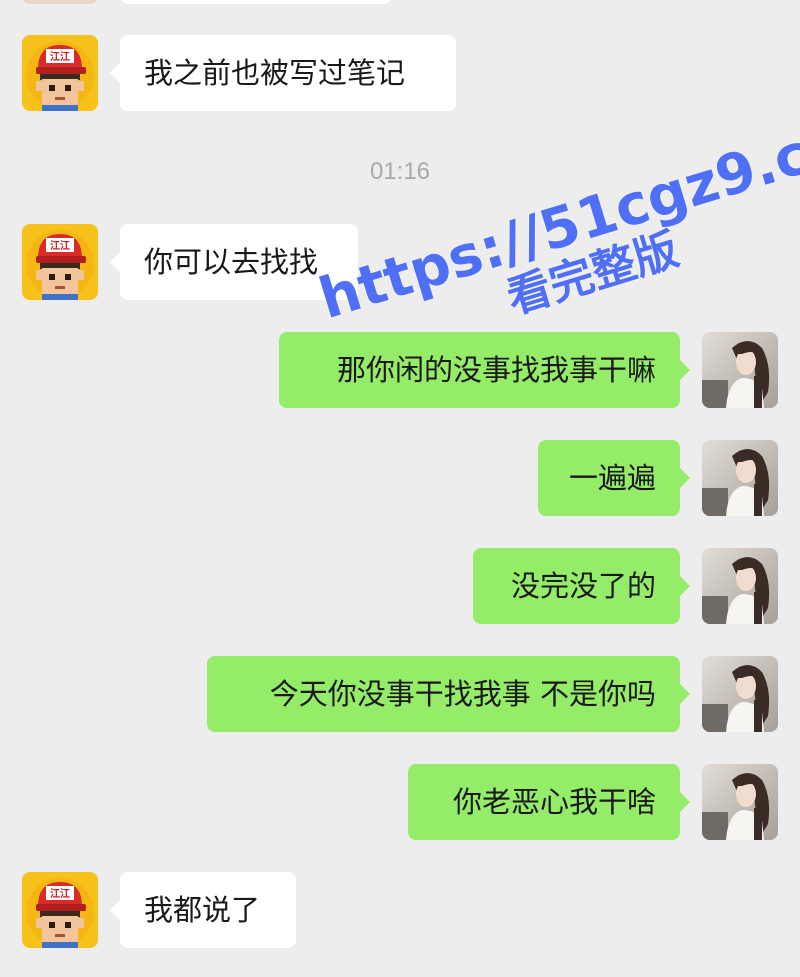  What do you see at coordinates (60, 2) in the screenshot?
I see `avatar-partial-top` at bounding box center [60, 2].